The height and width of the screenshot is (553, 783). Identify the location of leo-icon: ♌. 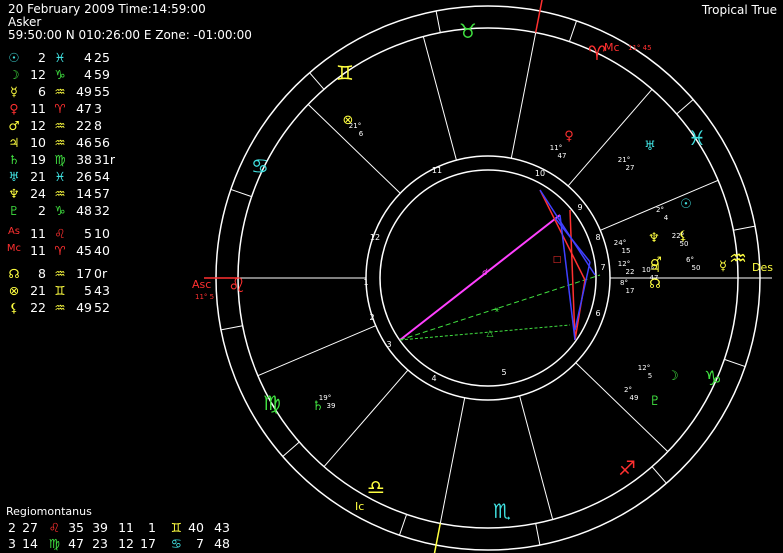
(237, 285).